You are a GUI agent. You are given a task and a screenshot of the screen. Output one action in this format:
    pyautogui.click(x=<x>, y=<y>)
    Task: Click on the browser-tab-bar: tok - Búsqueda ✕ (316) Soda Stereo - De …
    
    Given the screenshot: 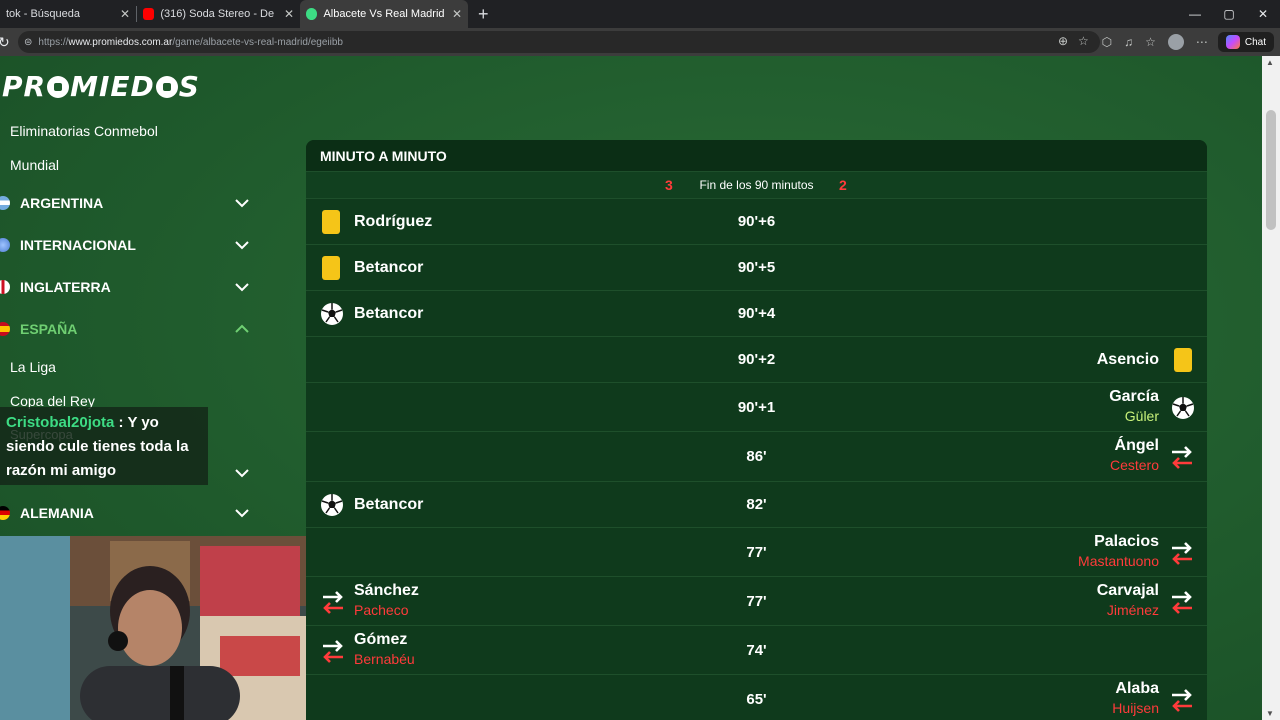 What is the action you would take?
    pyautogui.click(x=640, y=14)
    